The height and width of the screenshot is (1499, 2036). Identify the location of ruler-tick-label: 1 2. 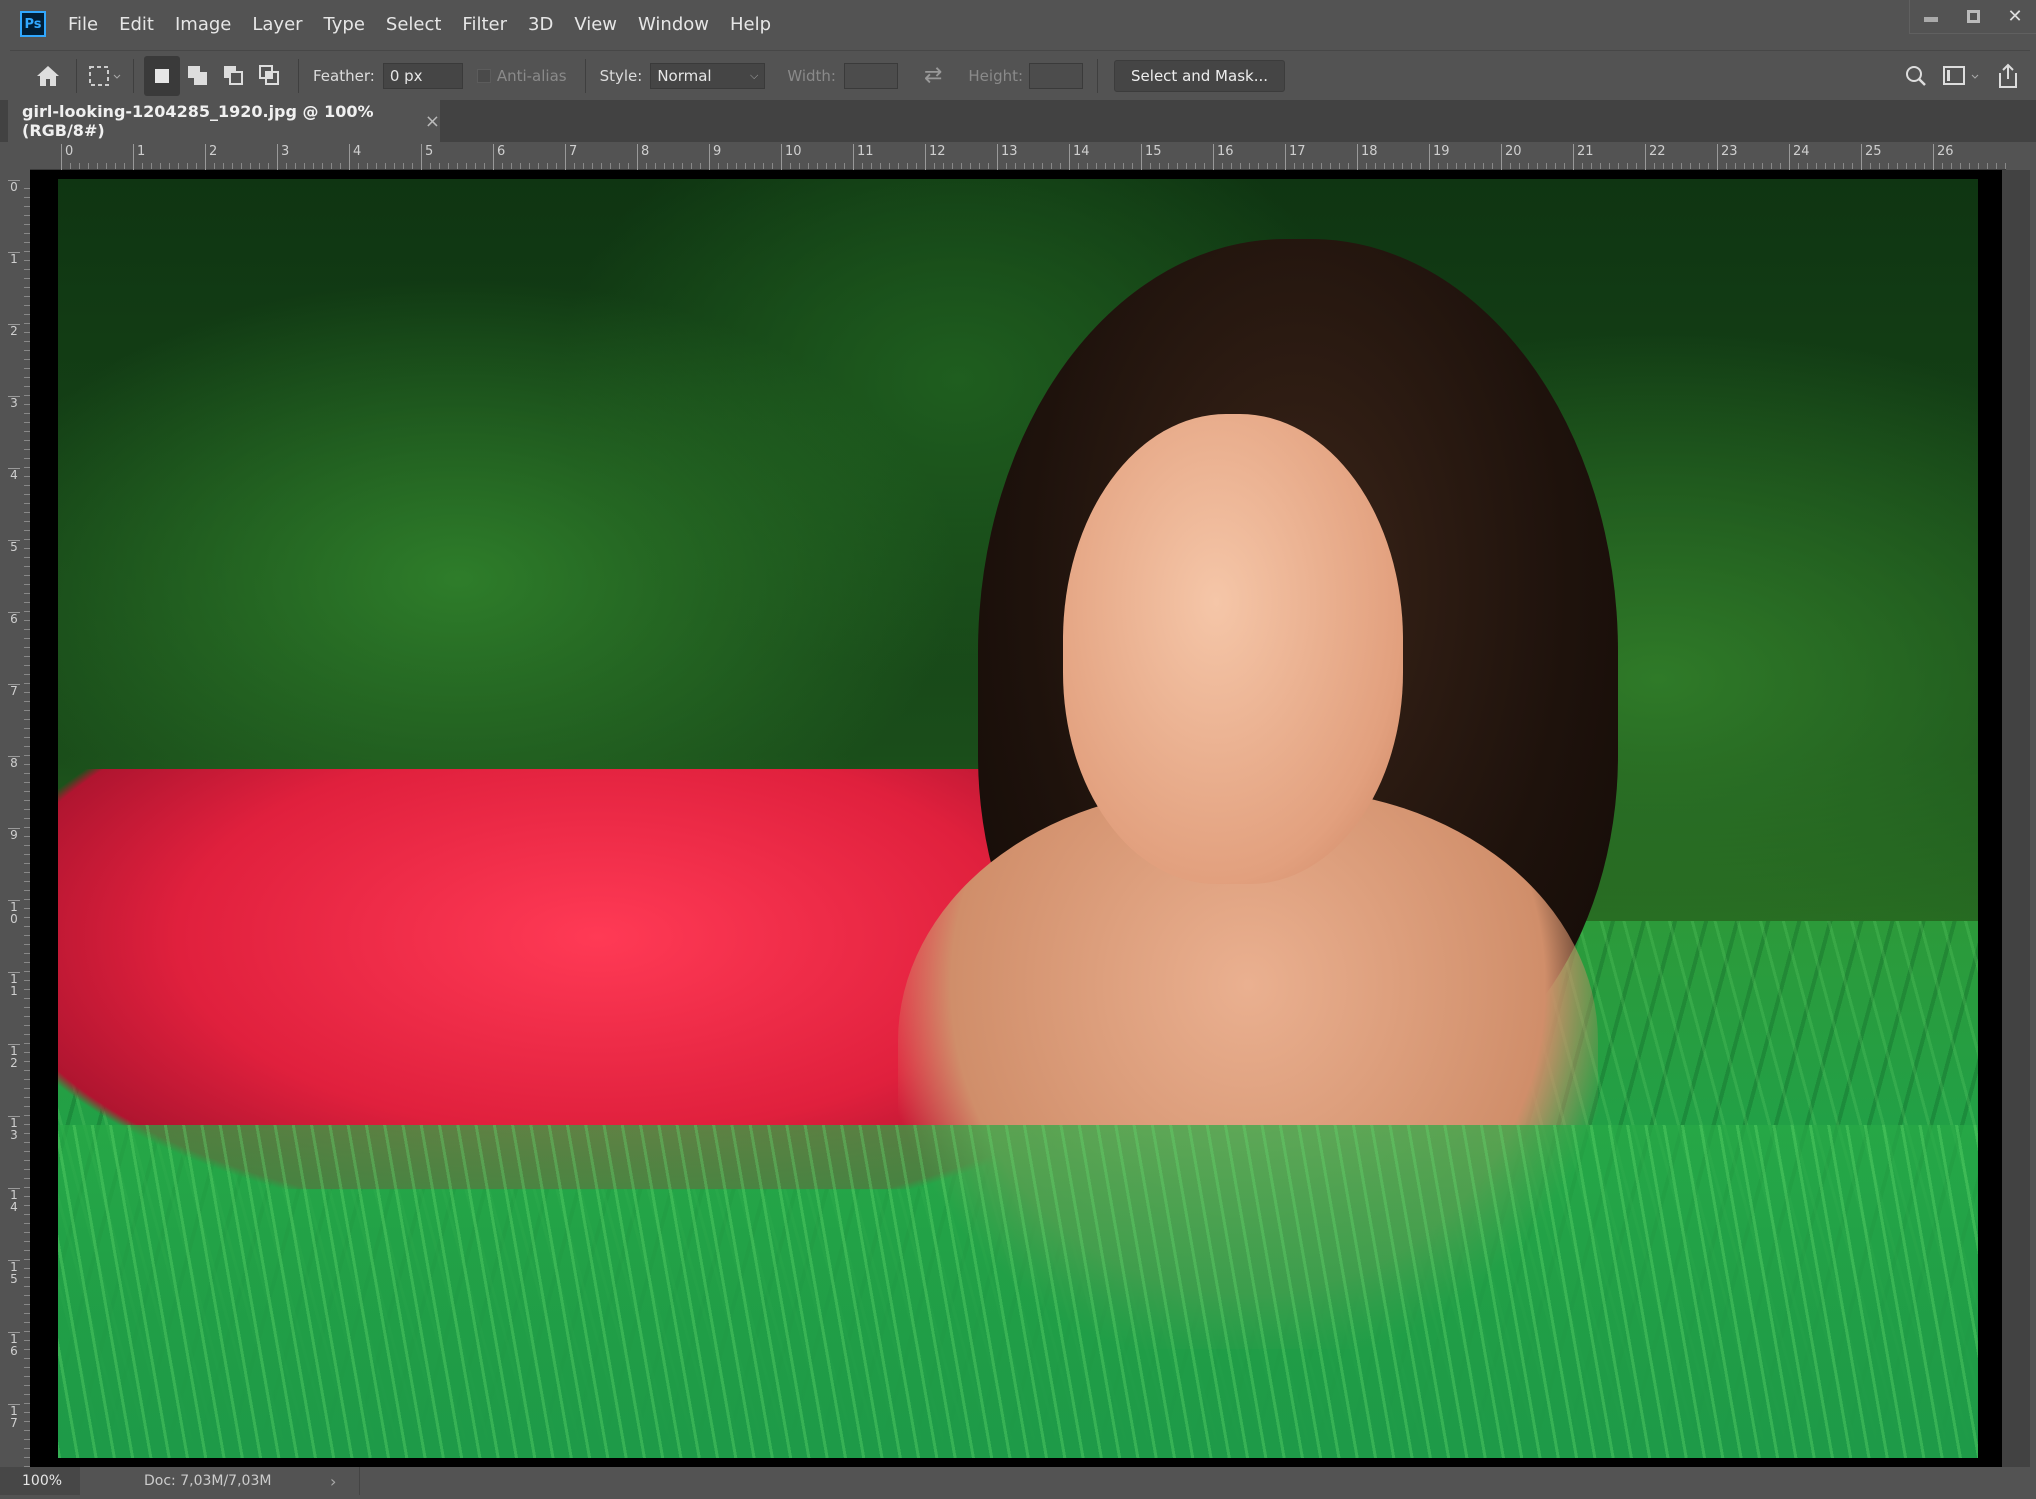
(14, 1056).